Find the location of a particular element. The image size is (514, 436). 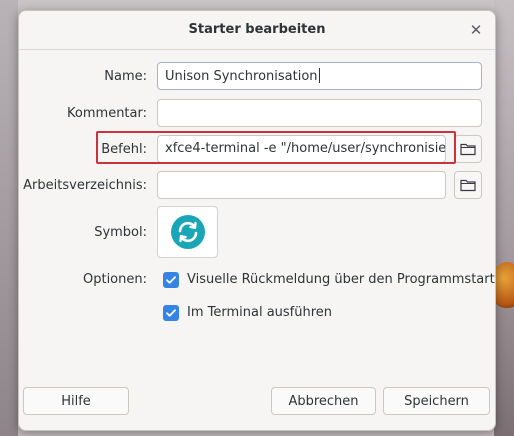

command-highlight-box is located at coordinates (276, 147).